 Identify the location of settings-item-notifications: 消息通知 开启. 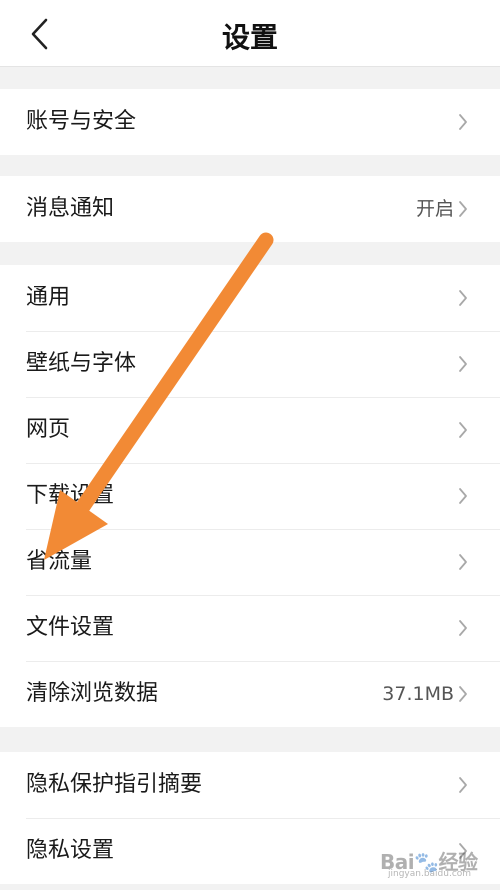
(250, 209).